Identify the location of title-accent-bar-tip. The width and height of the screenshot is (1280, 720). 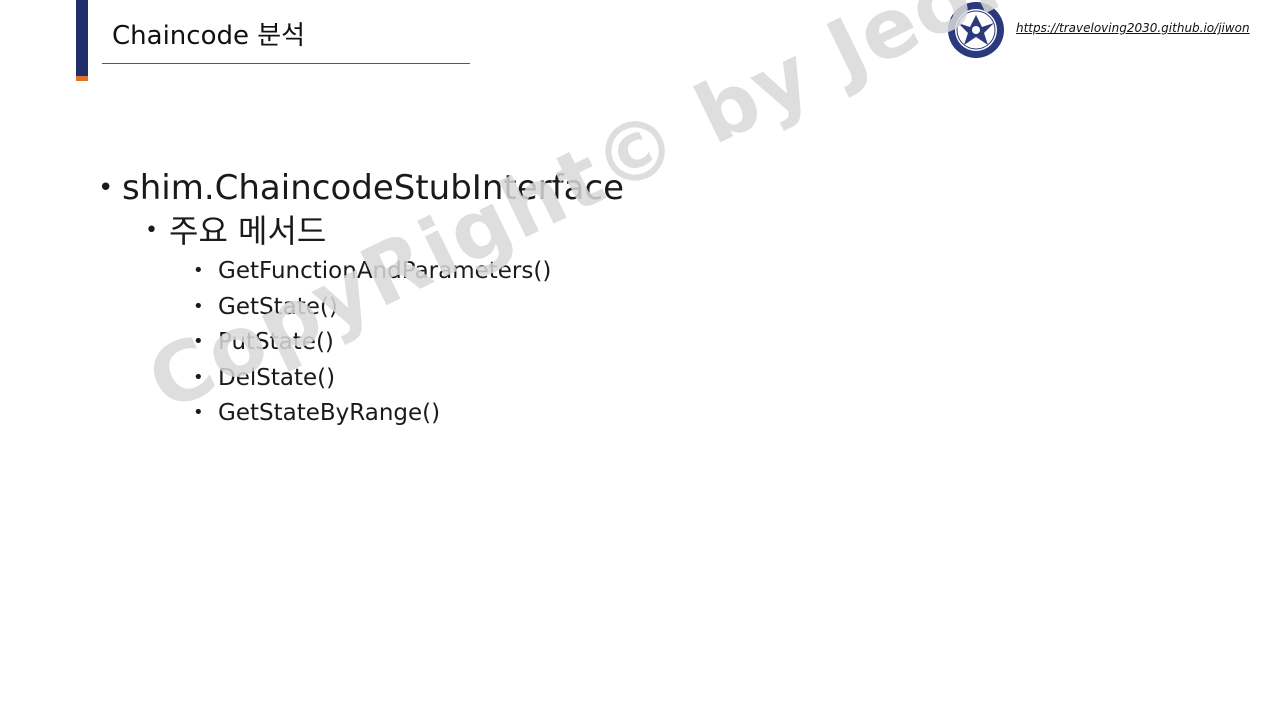
(82, 78).